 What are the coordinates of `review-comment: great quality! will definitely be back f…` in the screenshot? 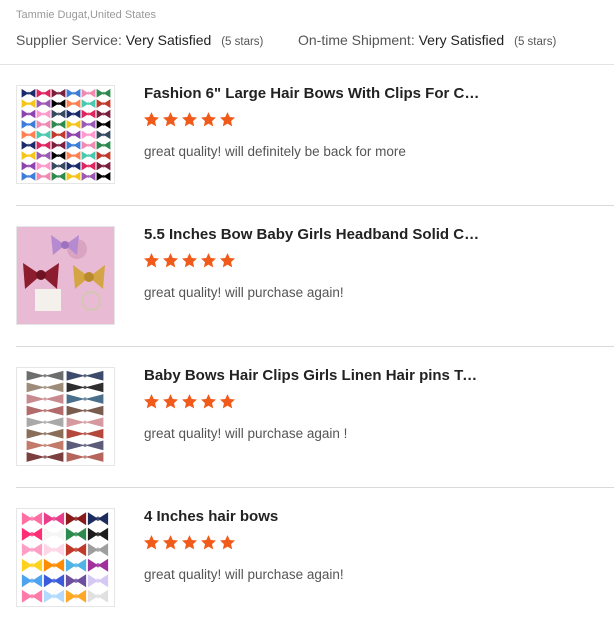 It's located at (275, 151).